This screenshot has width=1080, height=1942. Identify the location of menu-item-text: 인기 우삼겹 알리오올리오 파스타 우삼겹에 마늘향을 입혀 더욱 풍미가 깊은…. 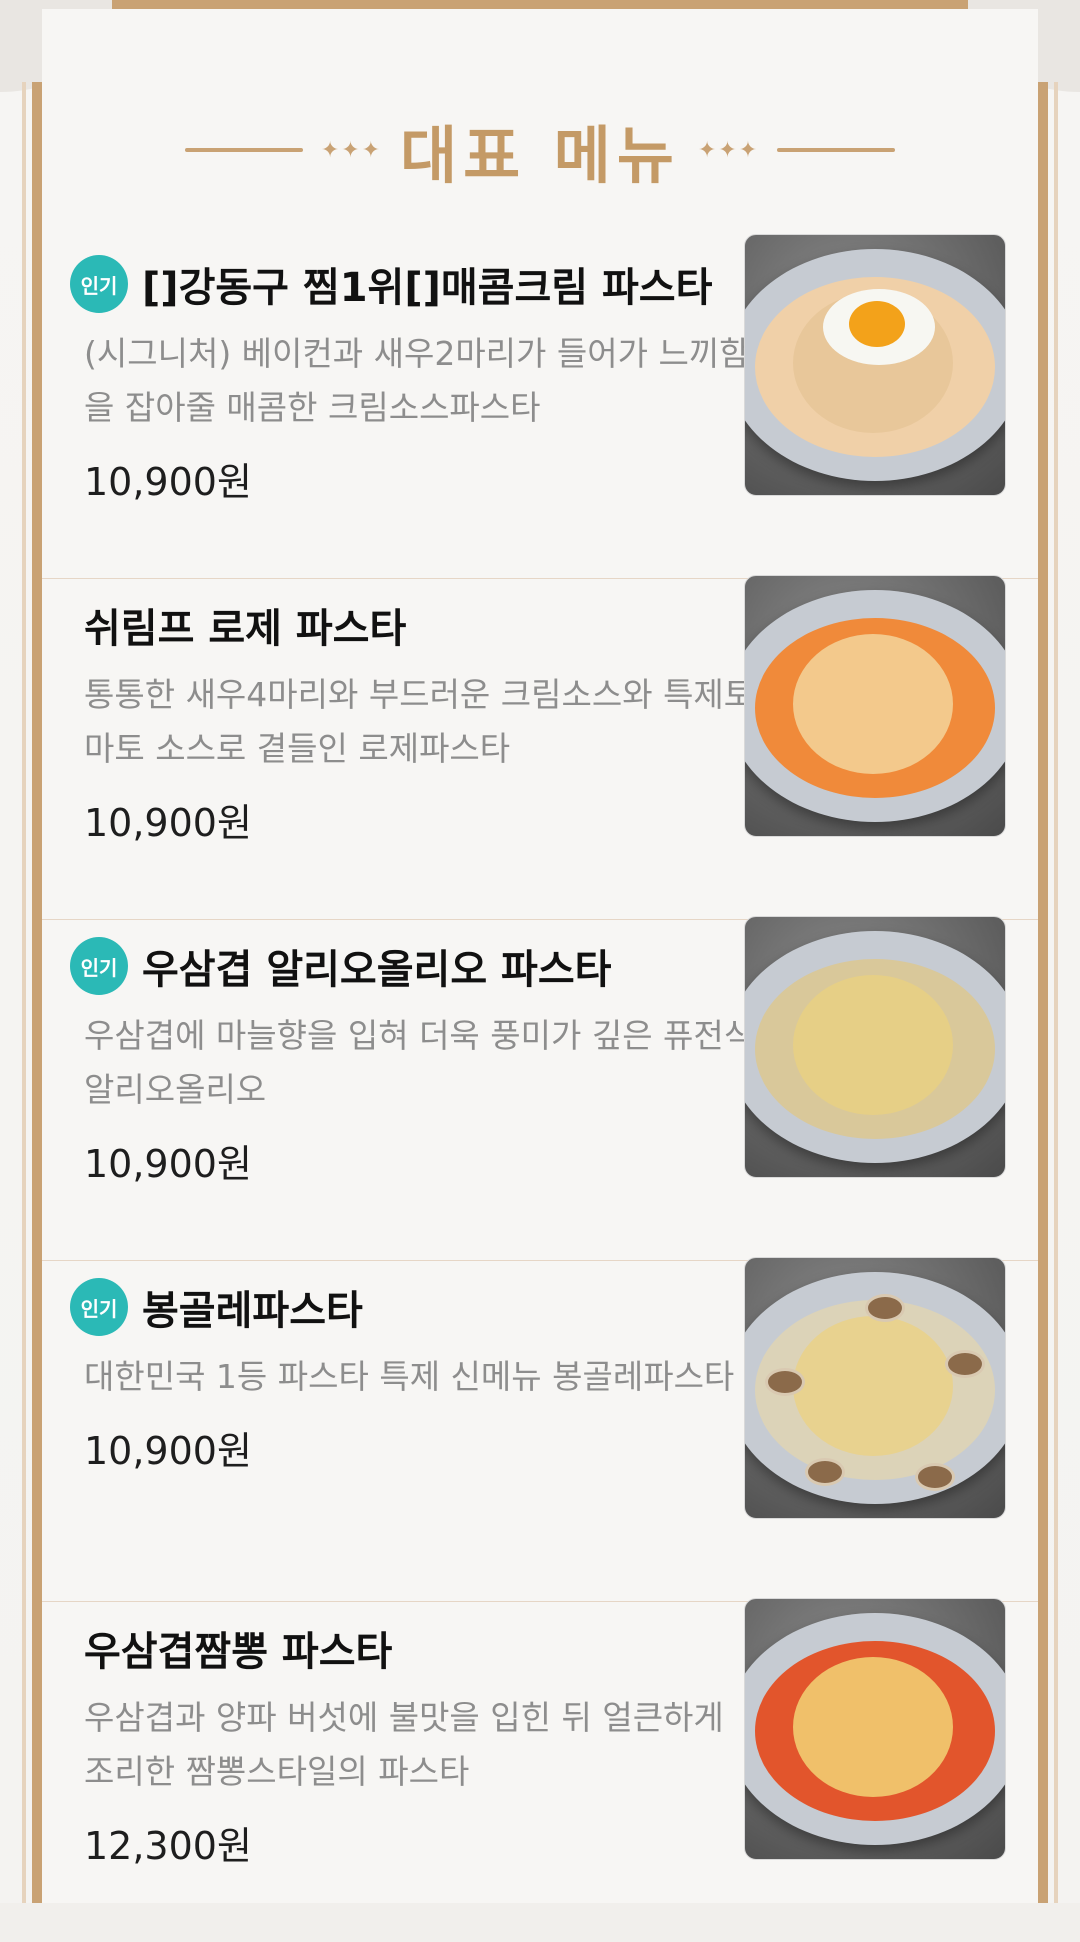
(422, 1061).